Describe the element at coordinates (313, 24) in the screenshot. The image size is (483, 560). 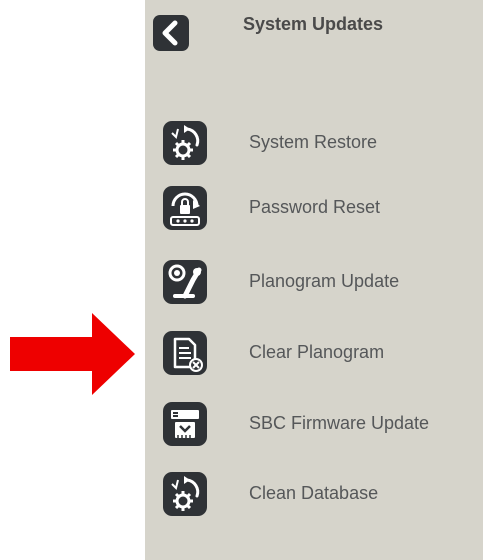
I see `page-title: System Updates` at that location.